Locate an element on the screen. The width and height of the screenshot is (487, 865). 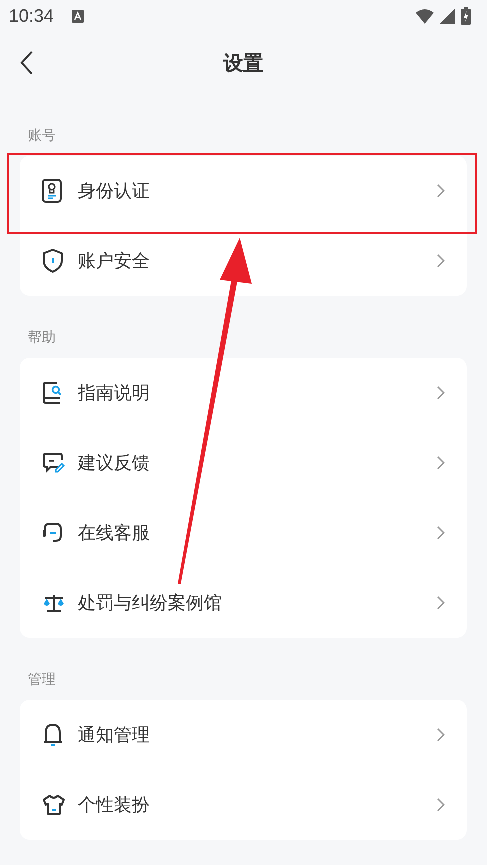
bell-icon is located at coordinates (53, 735).